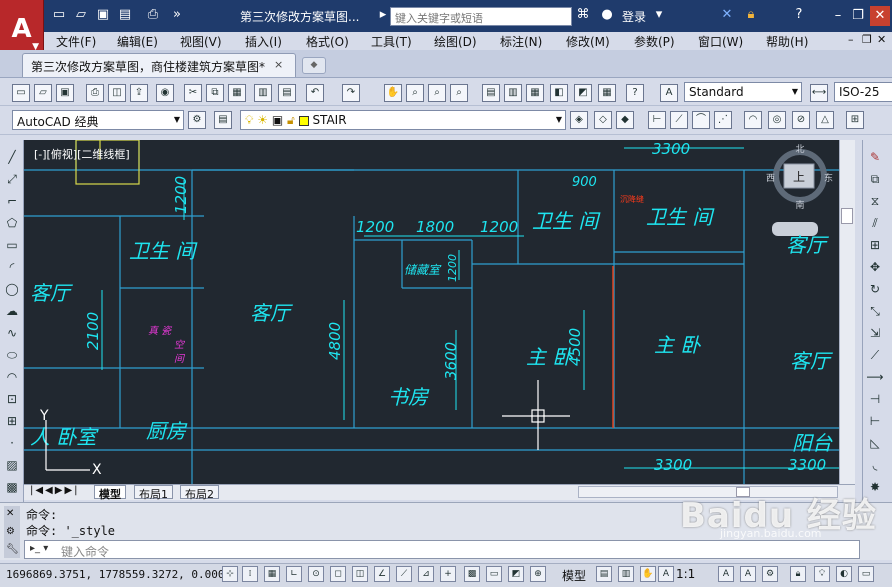 This screenshot has height=587, width=892. I want to click on exchange-icon: ✕, so click(727, 15).